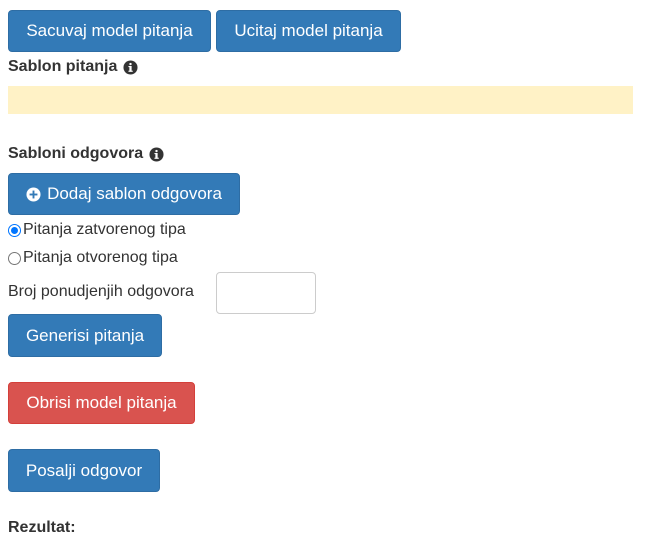  I want to click on add-answer-template-label: Dodaj sablon odgovora, so click(134, 193).